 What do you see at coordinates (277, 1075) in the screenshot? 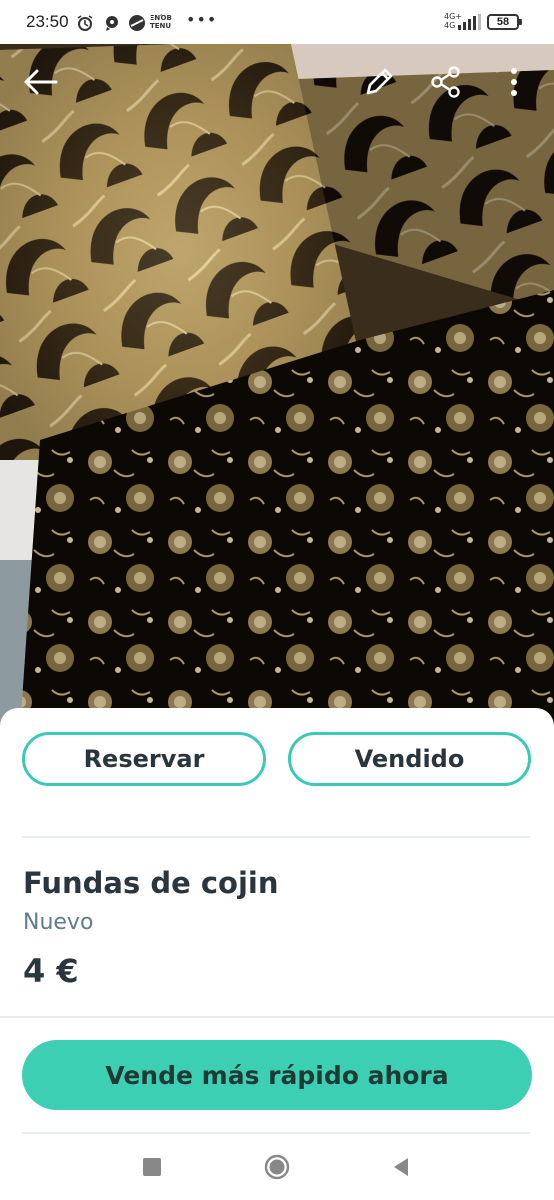
I see `sell-faster-button: Vende más rápido ahora` at bounding box center [277, 1075].